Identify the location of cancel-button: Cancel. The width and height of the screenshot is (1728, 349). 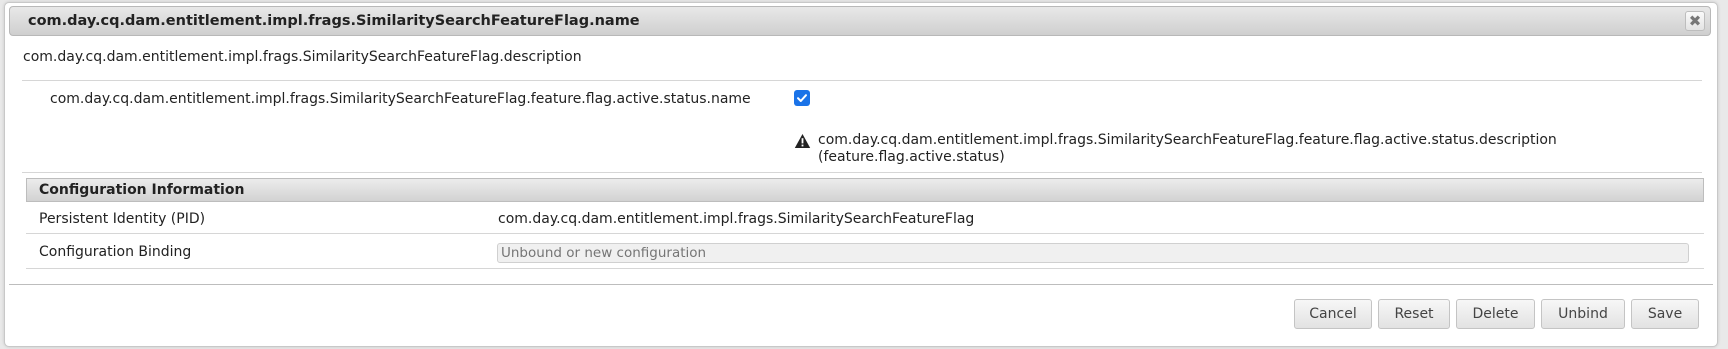
(1333, 314).